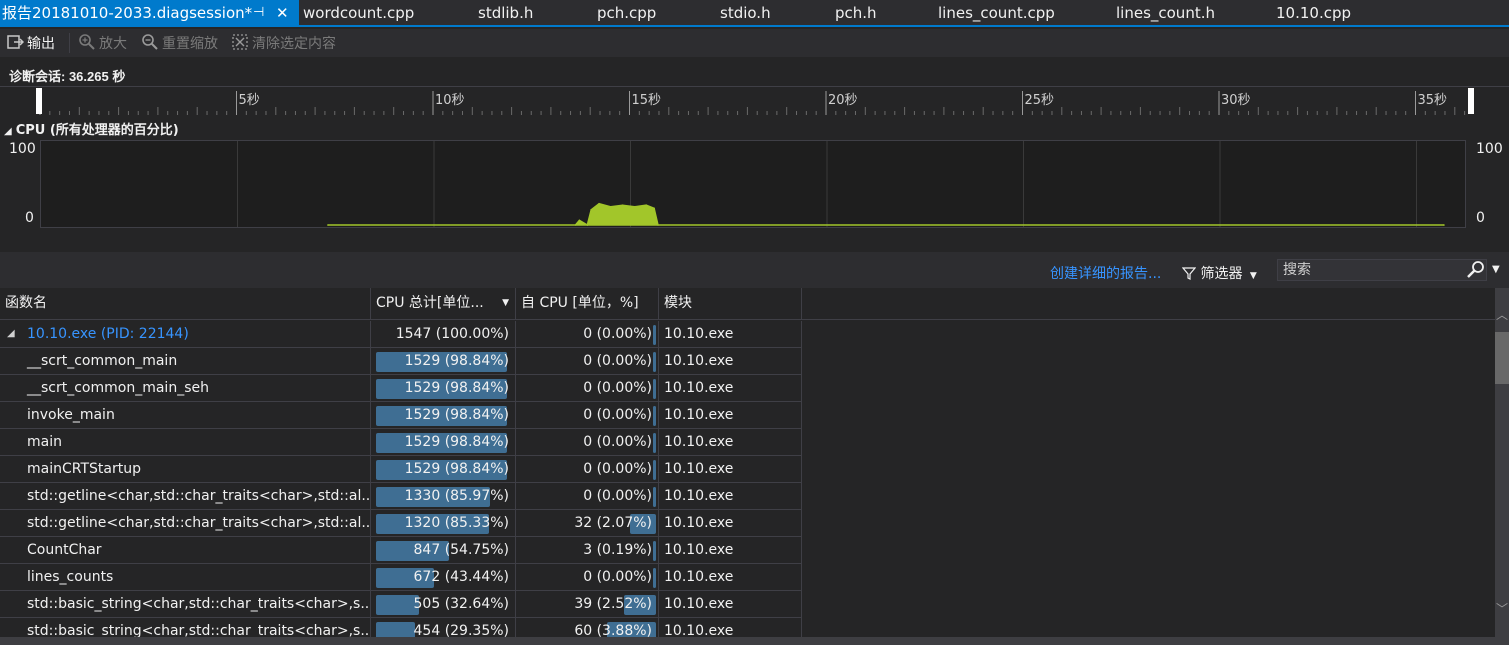  What do you see at coordinates (745, 12) in the screenshot?
I see `tab-stdio-h: stdio.h` at bounding box center [745, 12].